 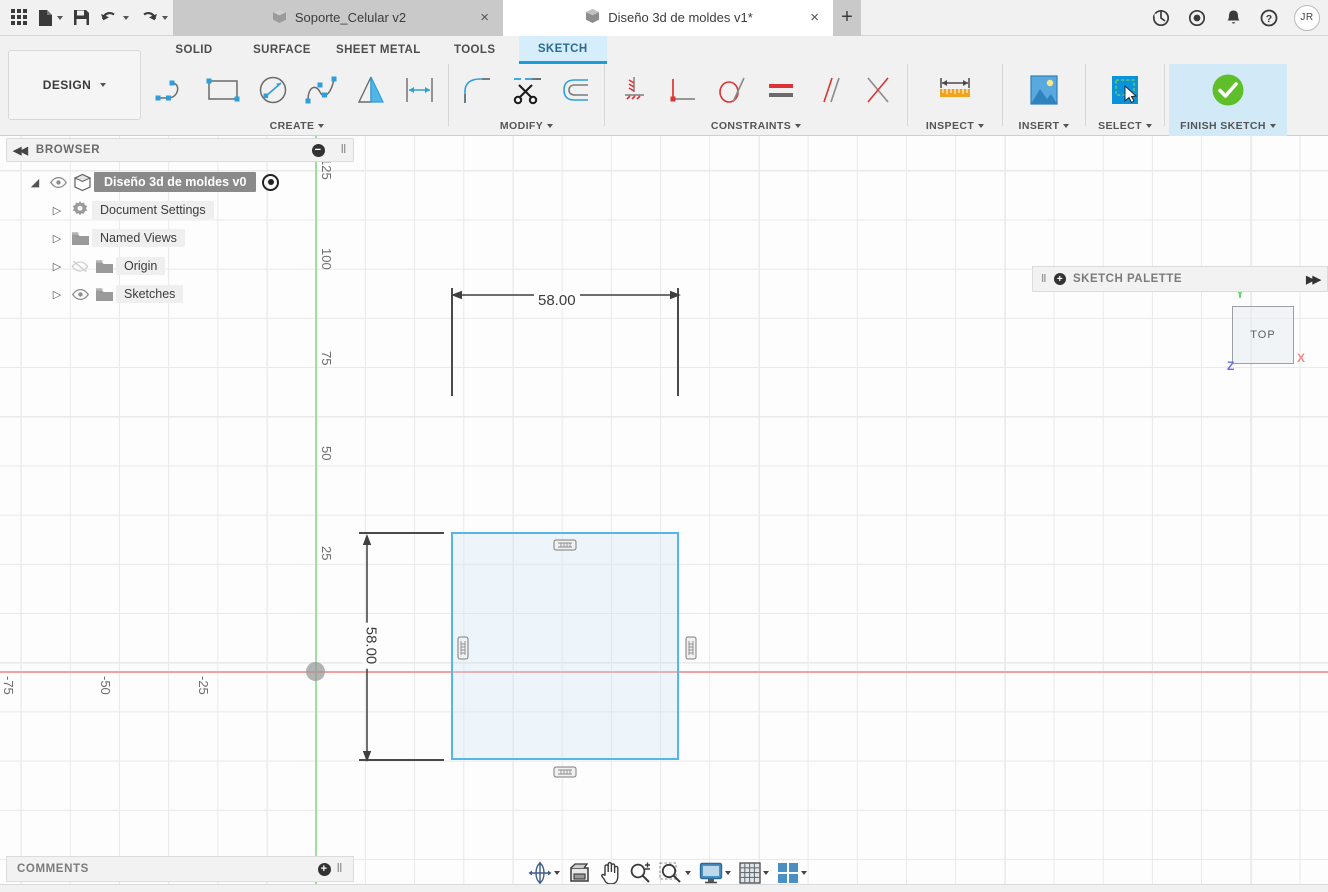 I want to click on horizontal-constraint-bottom, so click(x=565, y=772).